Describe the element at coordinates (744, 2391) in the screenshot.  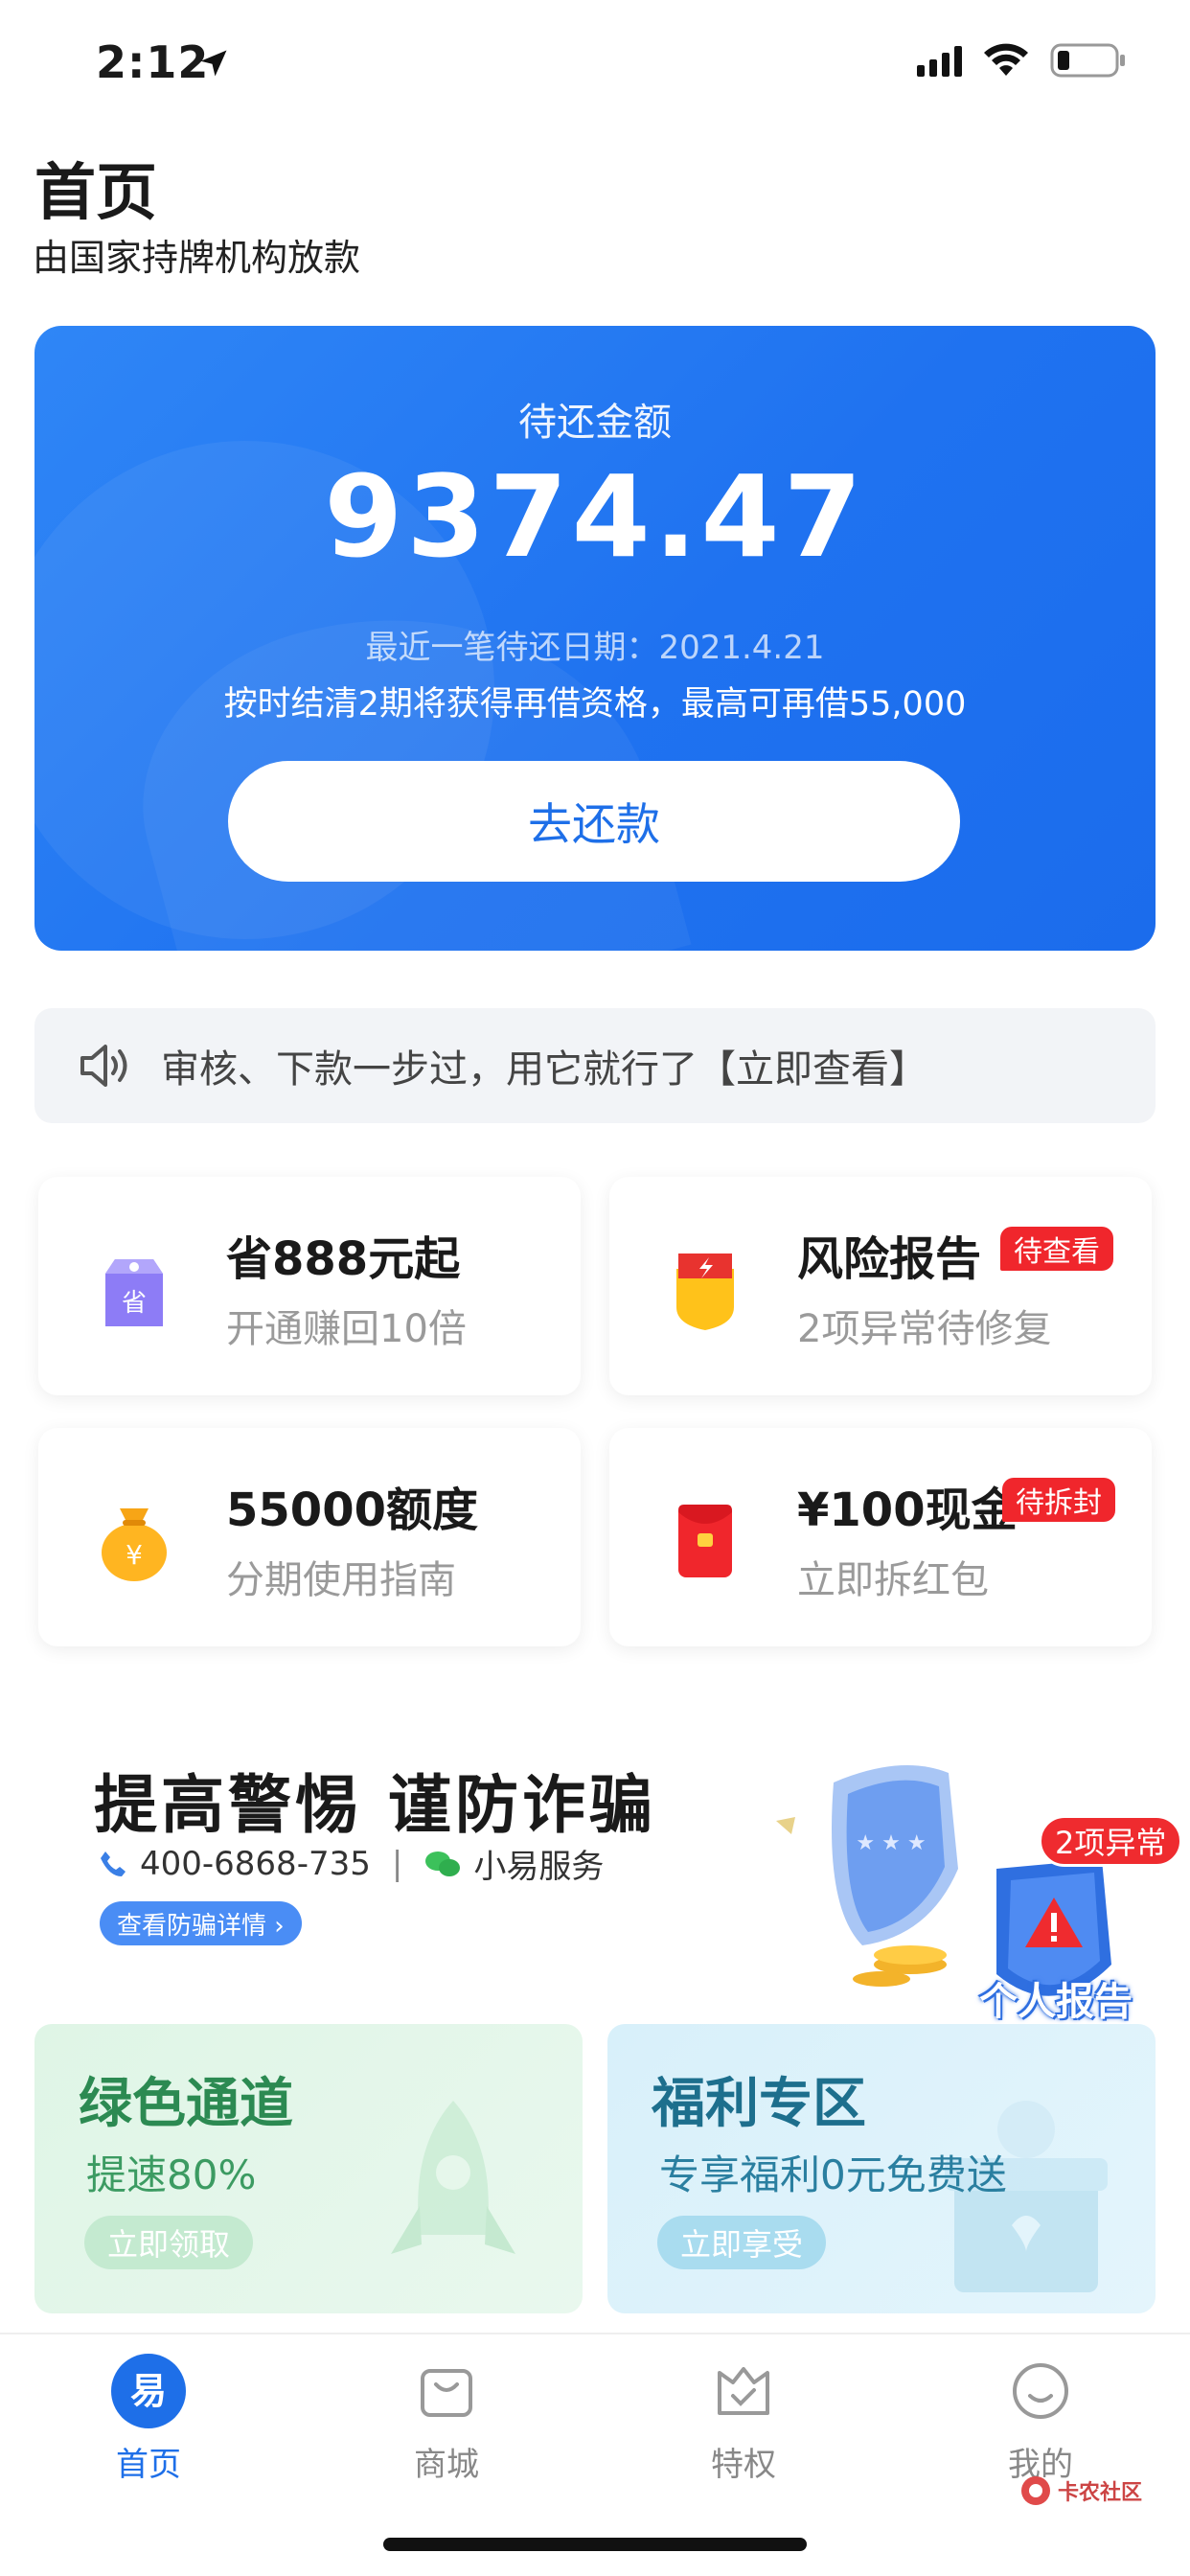
I see `privilege-icon` at that location.